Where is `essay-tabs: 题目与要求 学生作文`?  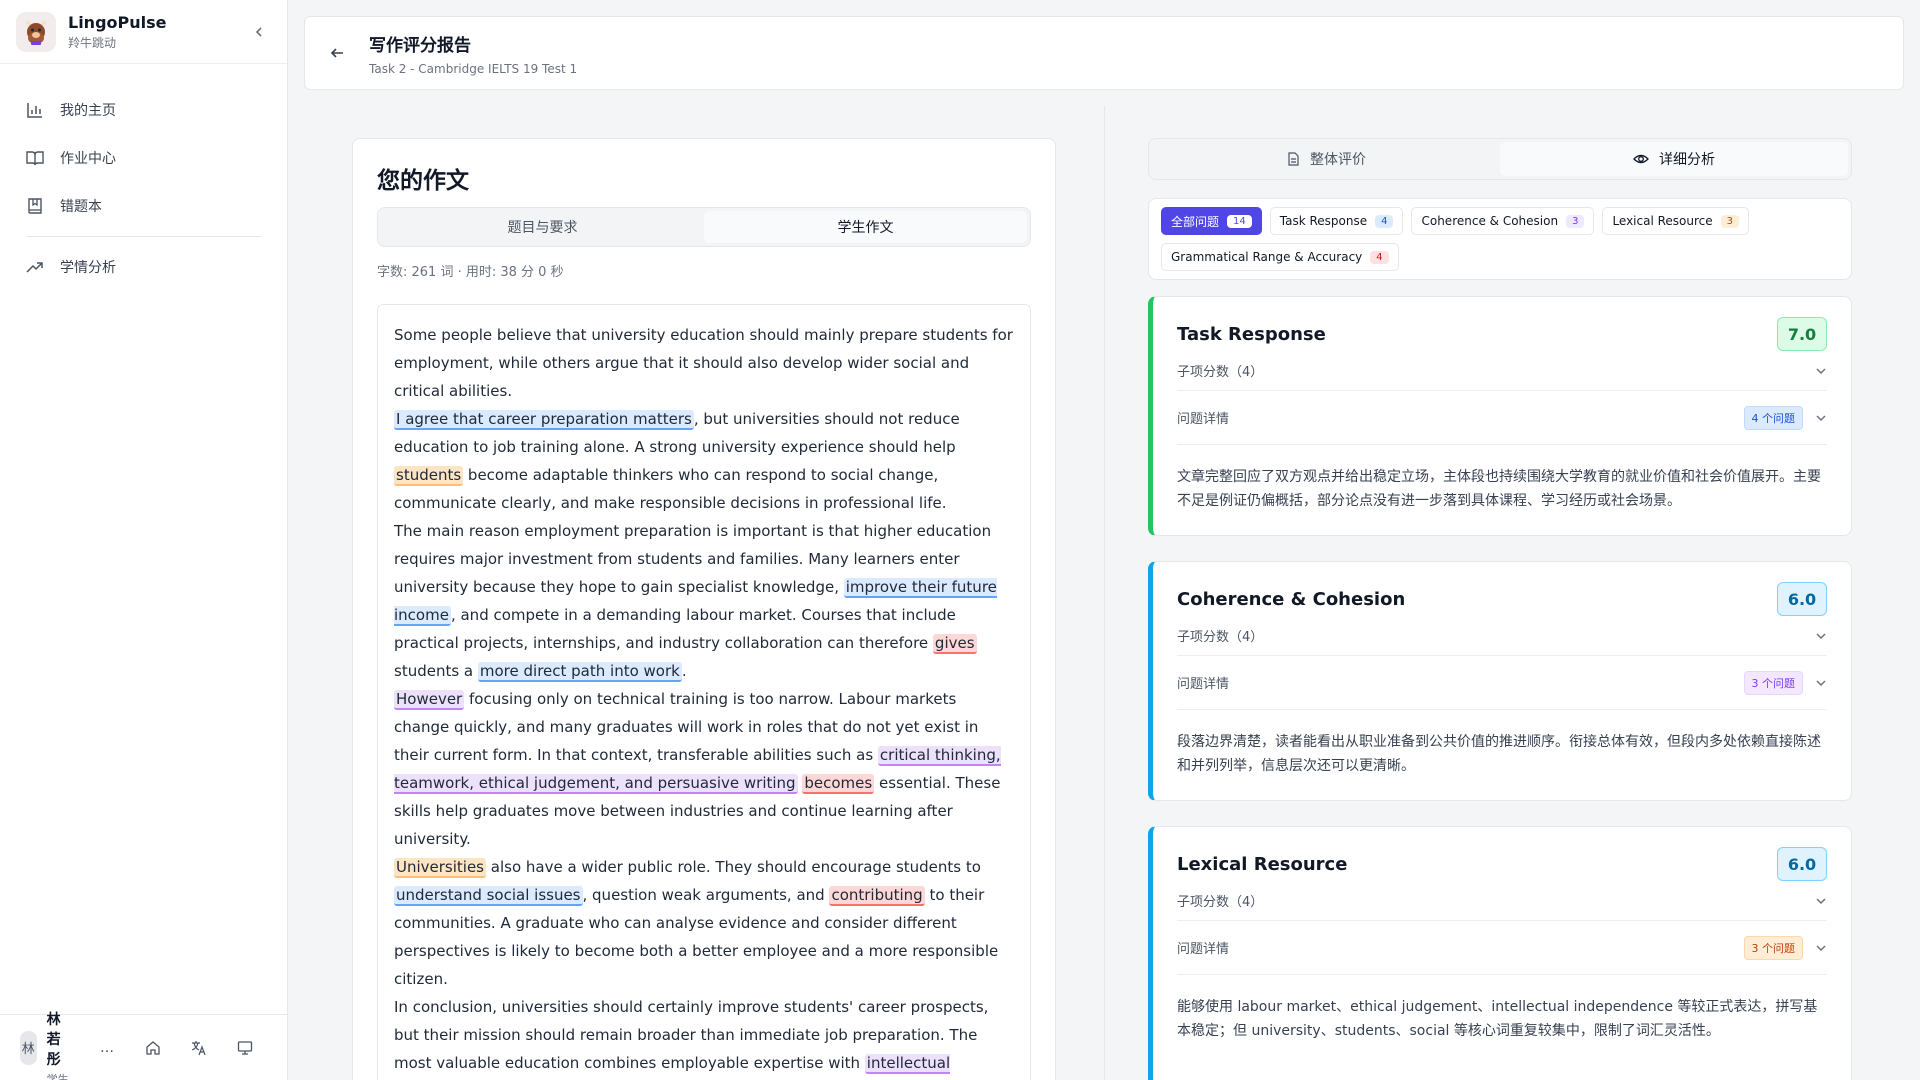 essay-tabs: 题目与要求 学生作文 is located at coordinates (704, 227).